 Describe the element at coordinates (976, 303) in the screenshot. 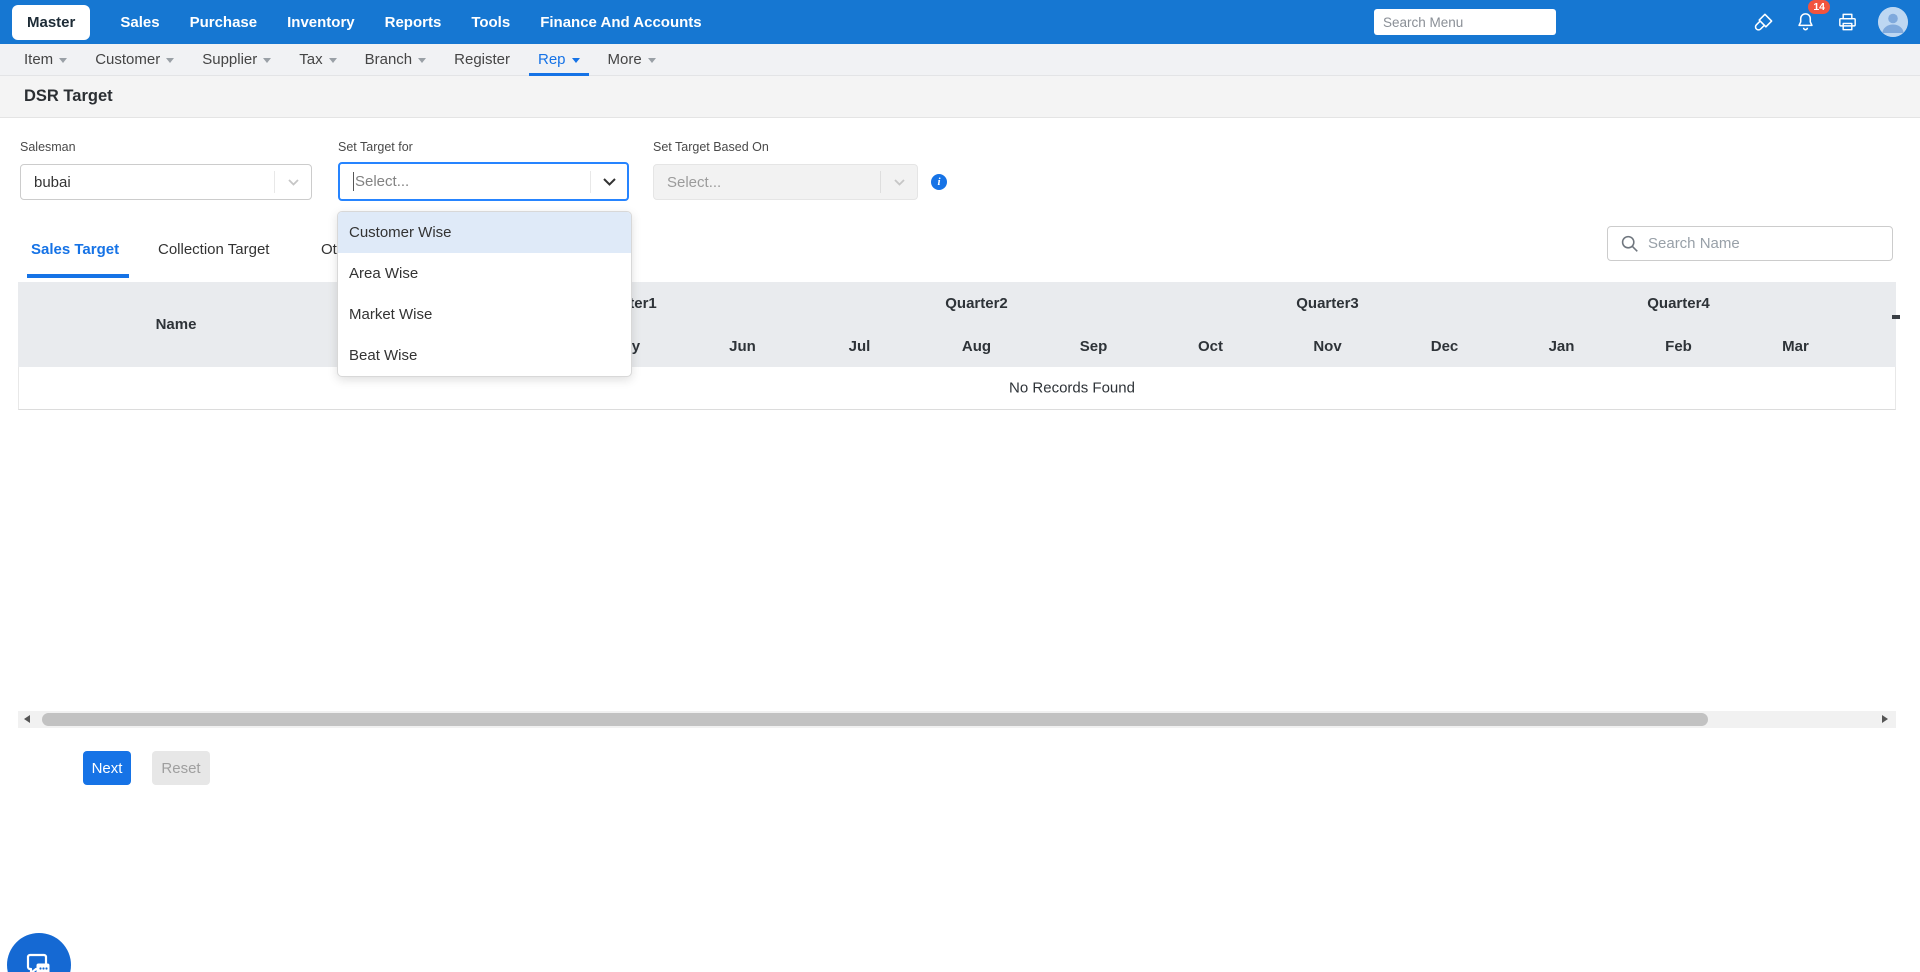

I see `column-header-quarter2: Quarter2` at that location.